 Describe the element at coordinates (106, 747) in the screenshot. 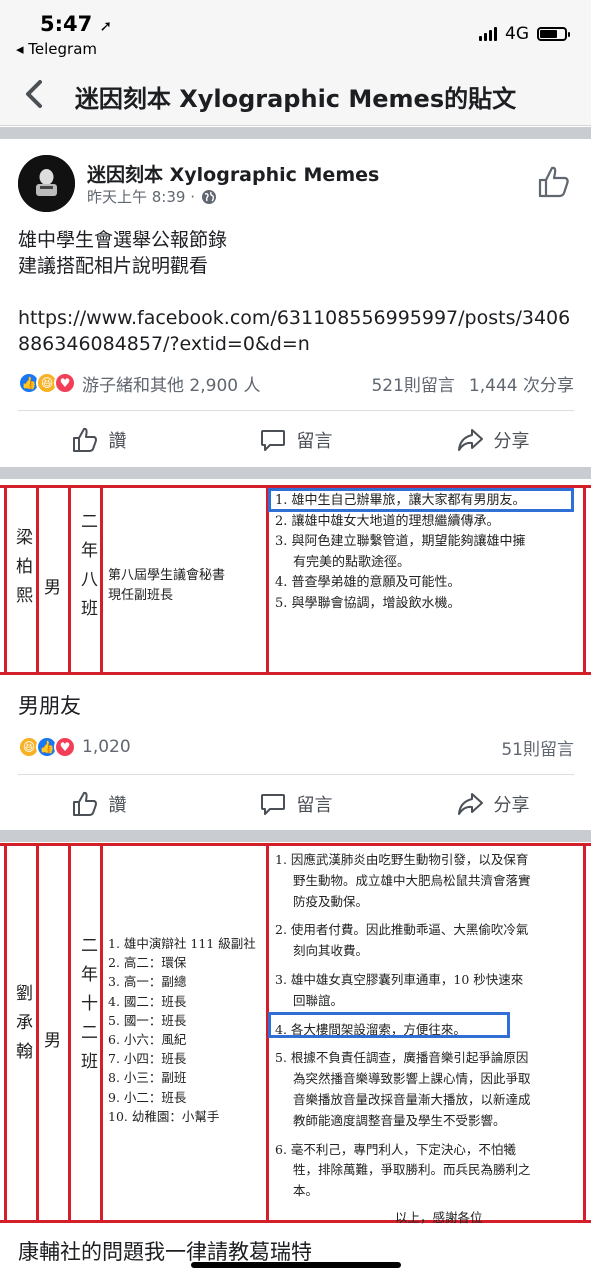

I see `reaction-count: 1,020` at that location.